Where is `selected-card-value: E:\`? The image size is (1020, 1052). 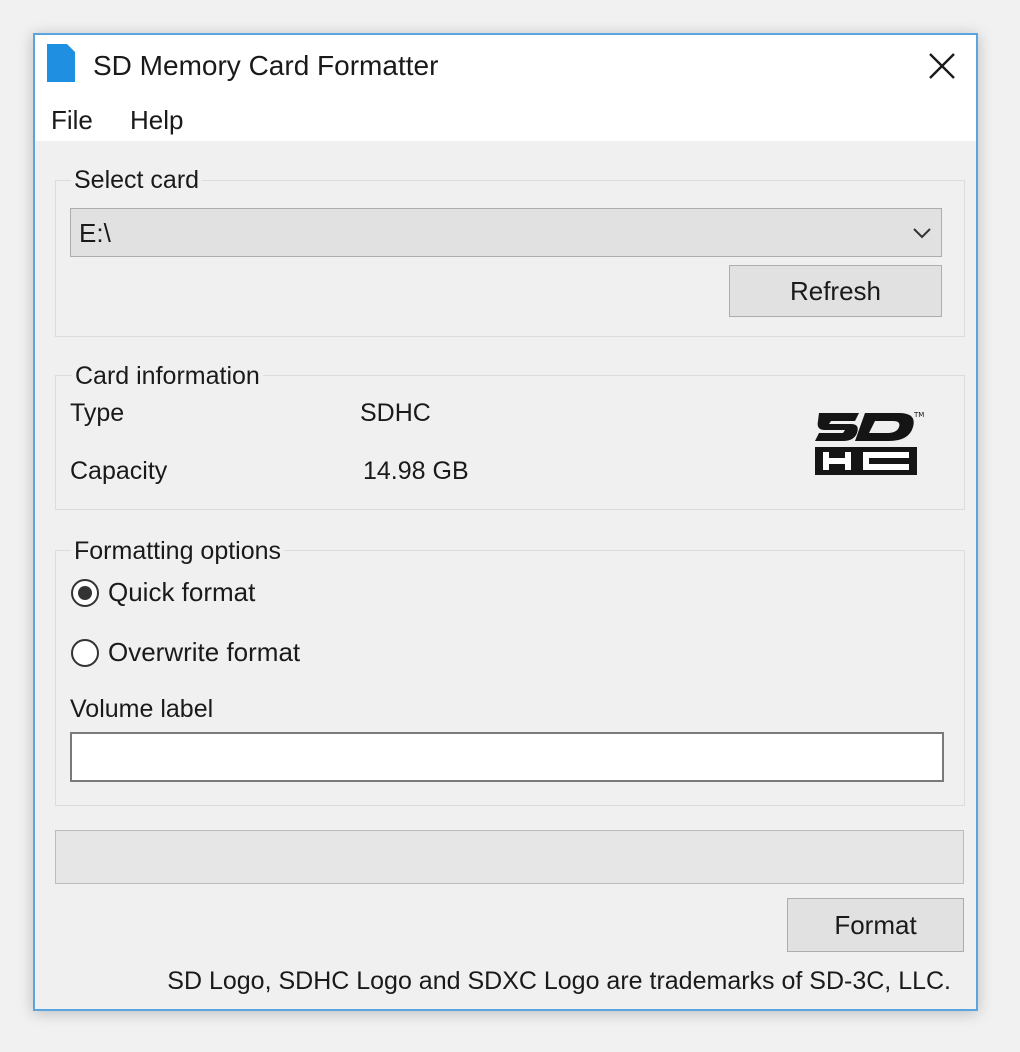 selected-card-value: E:\ is located at coordinates (95, 233).